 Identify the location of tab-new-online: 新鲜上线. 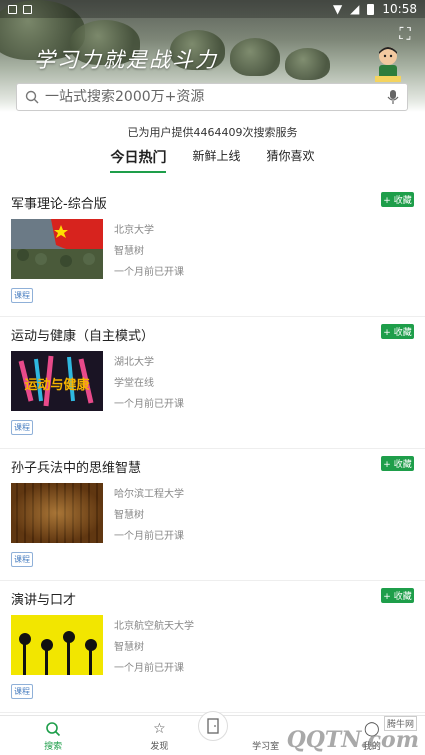
(216, 160).